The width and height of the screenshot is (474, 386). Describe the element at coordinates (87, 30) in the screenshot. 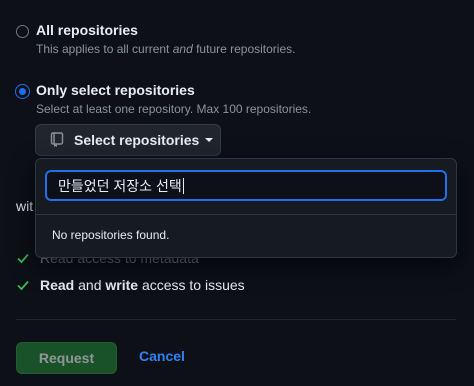

I see `radio-all-repositories-label: All repositories` at that location.